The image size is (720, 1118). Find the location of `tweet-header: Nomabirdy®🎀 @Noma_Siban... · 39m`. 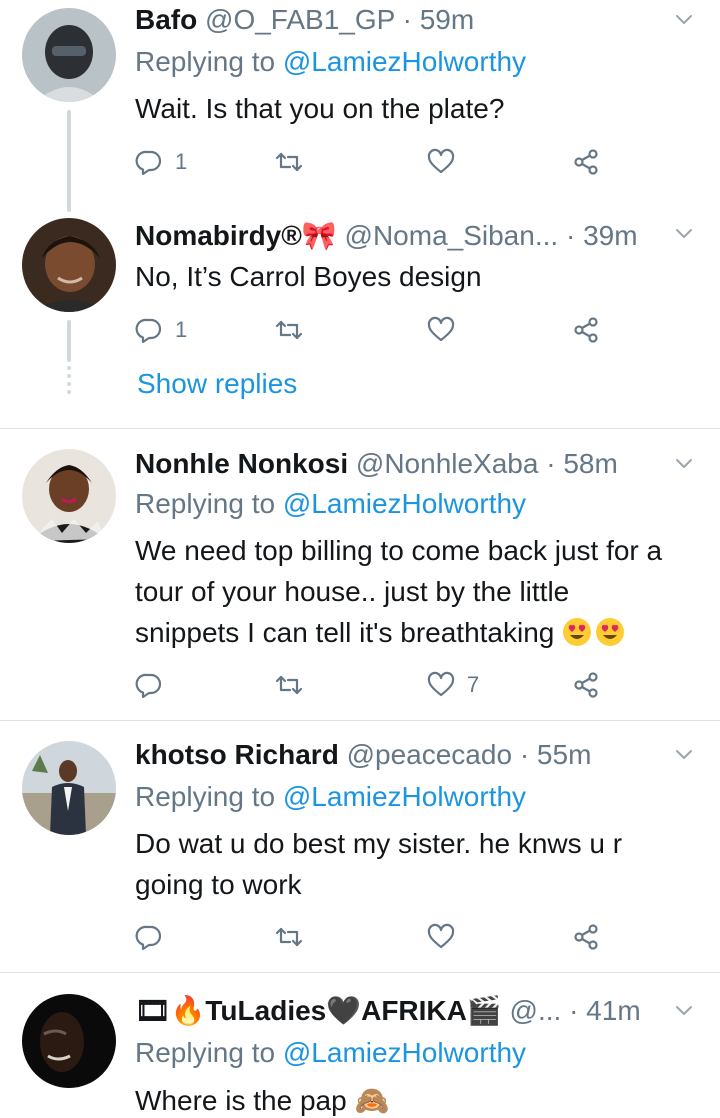

tweet-header: Nomabirdy®🎀 @Noma_Siban... · 39m is located at coordinates (397, 236).